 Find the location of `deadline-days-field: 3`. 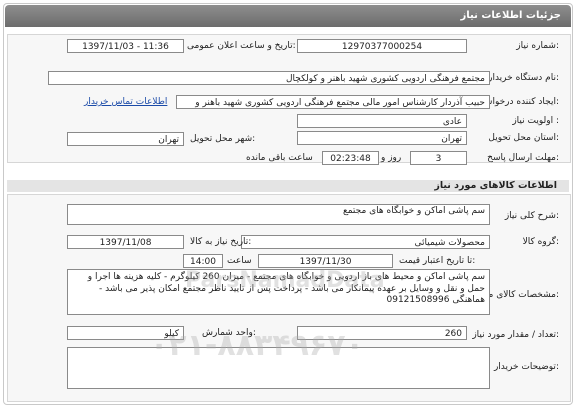

deadline-days-field: 3 is located at coordinates (438, 158).